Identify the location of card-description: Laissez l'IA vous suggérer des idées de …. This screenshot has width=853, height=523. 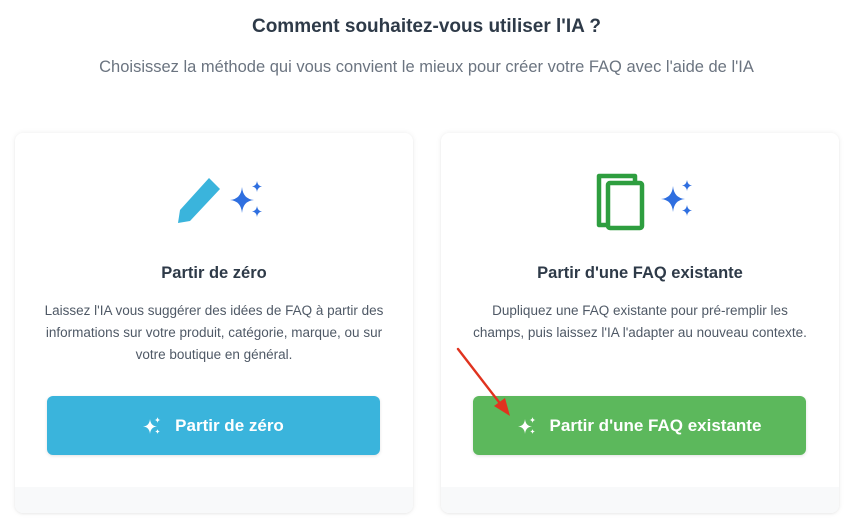
(214, 332).